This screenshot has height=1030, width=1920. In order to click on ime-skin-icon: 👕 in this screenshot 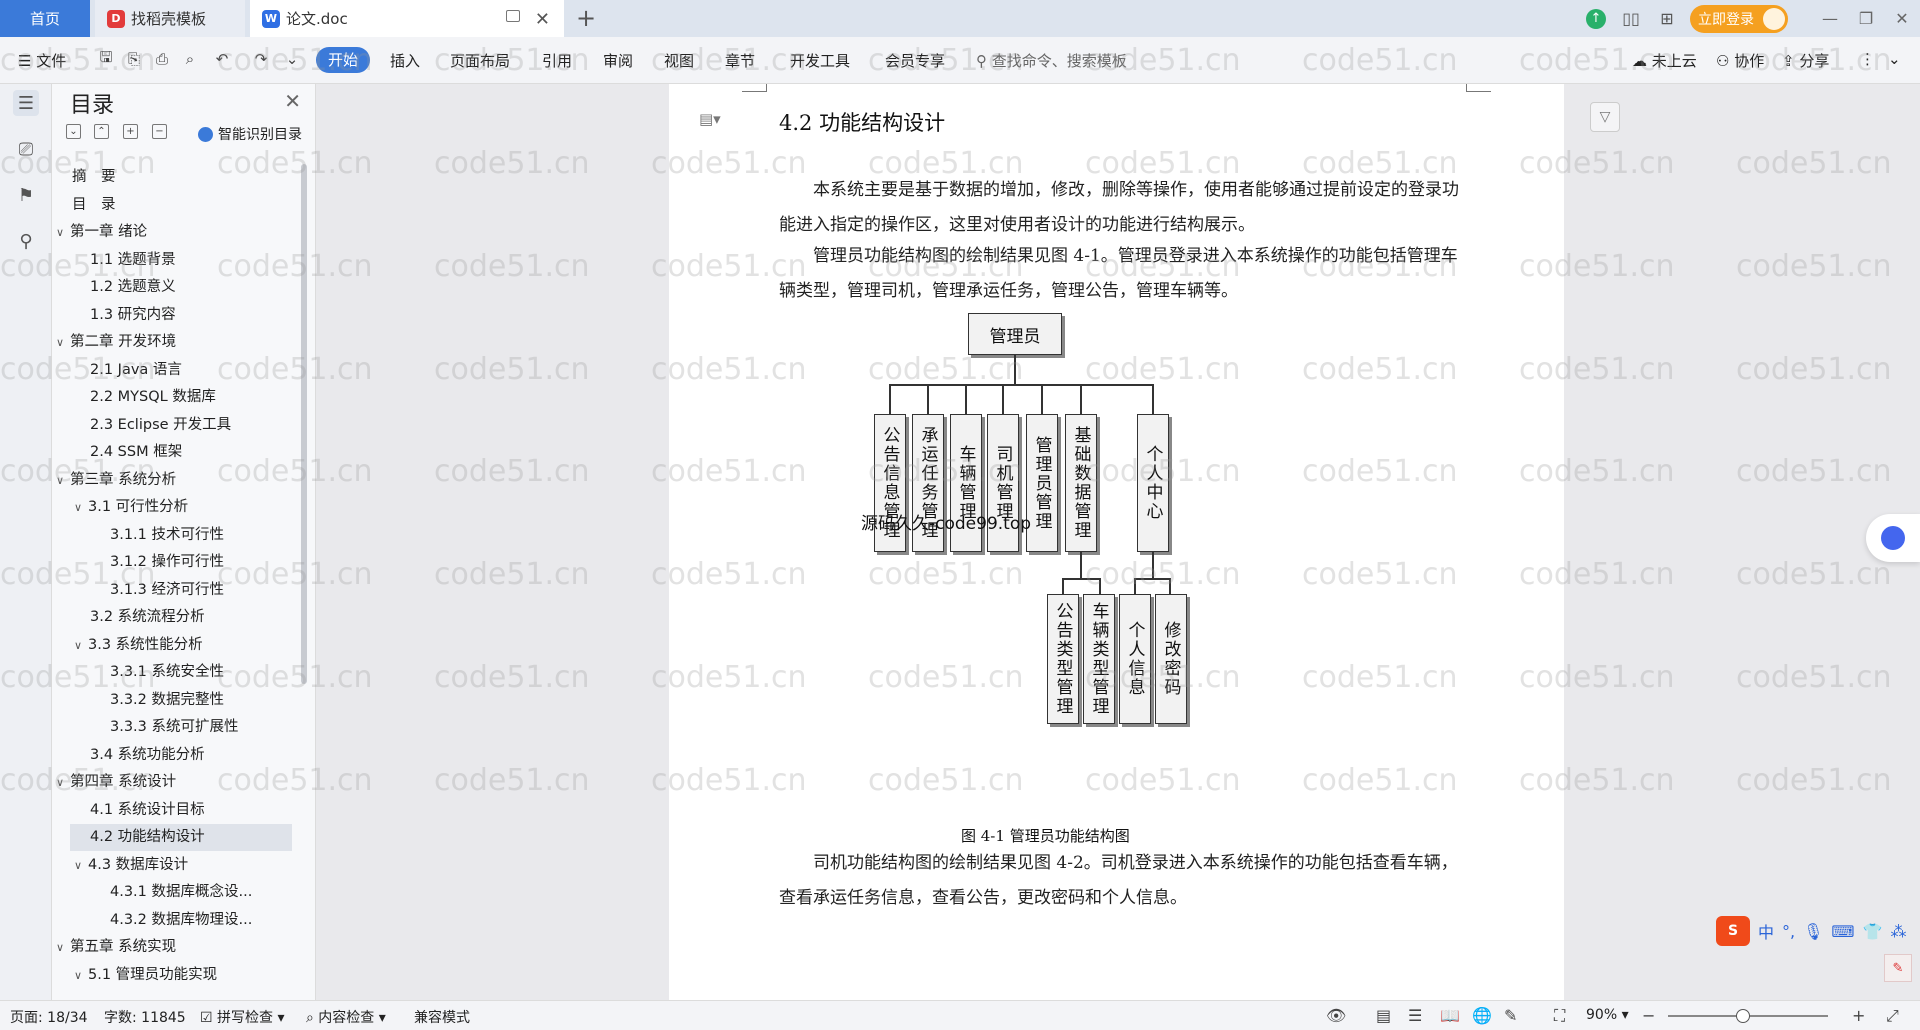, I will do `click(1873, 931)`.